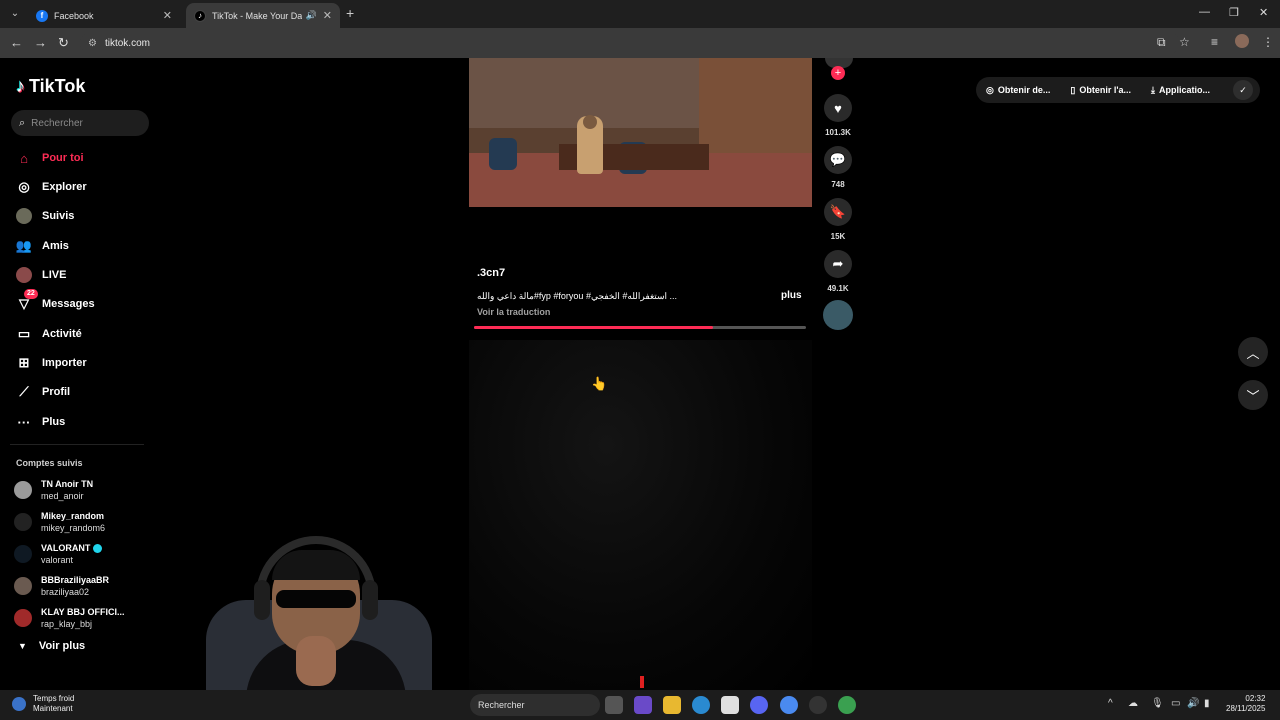 The image size is (1280, 720). I want to click on forward-icon: →, so click(40, 42).